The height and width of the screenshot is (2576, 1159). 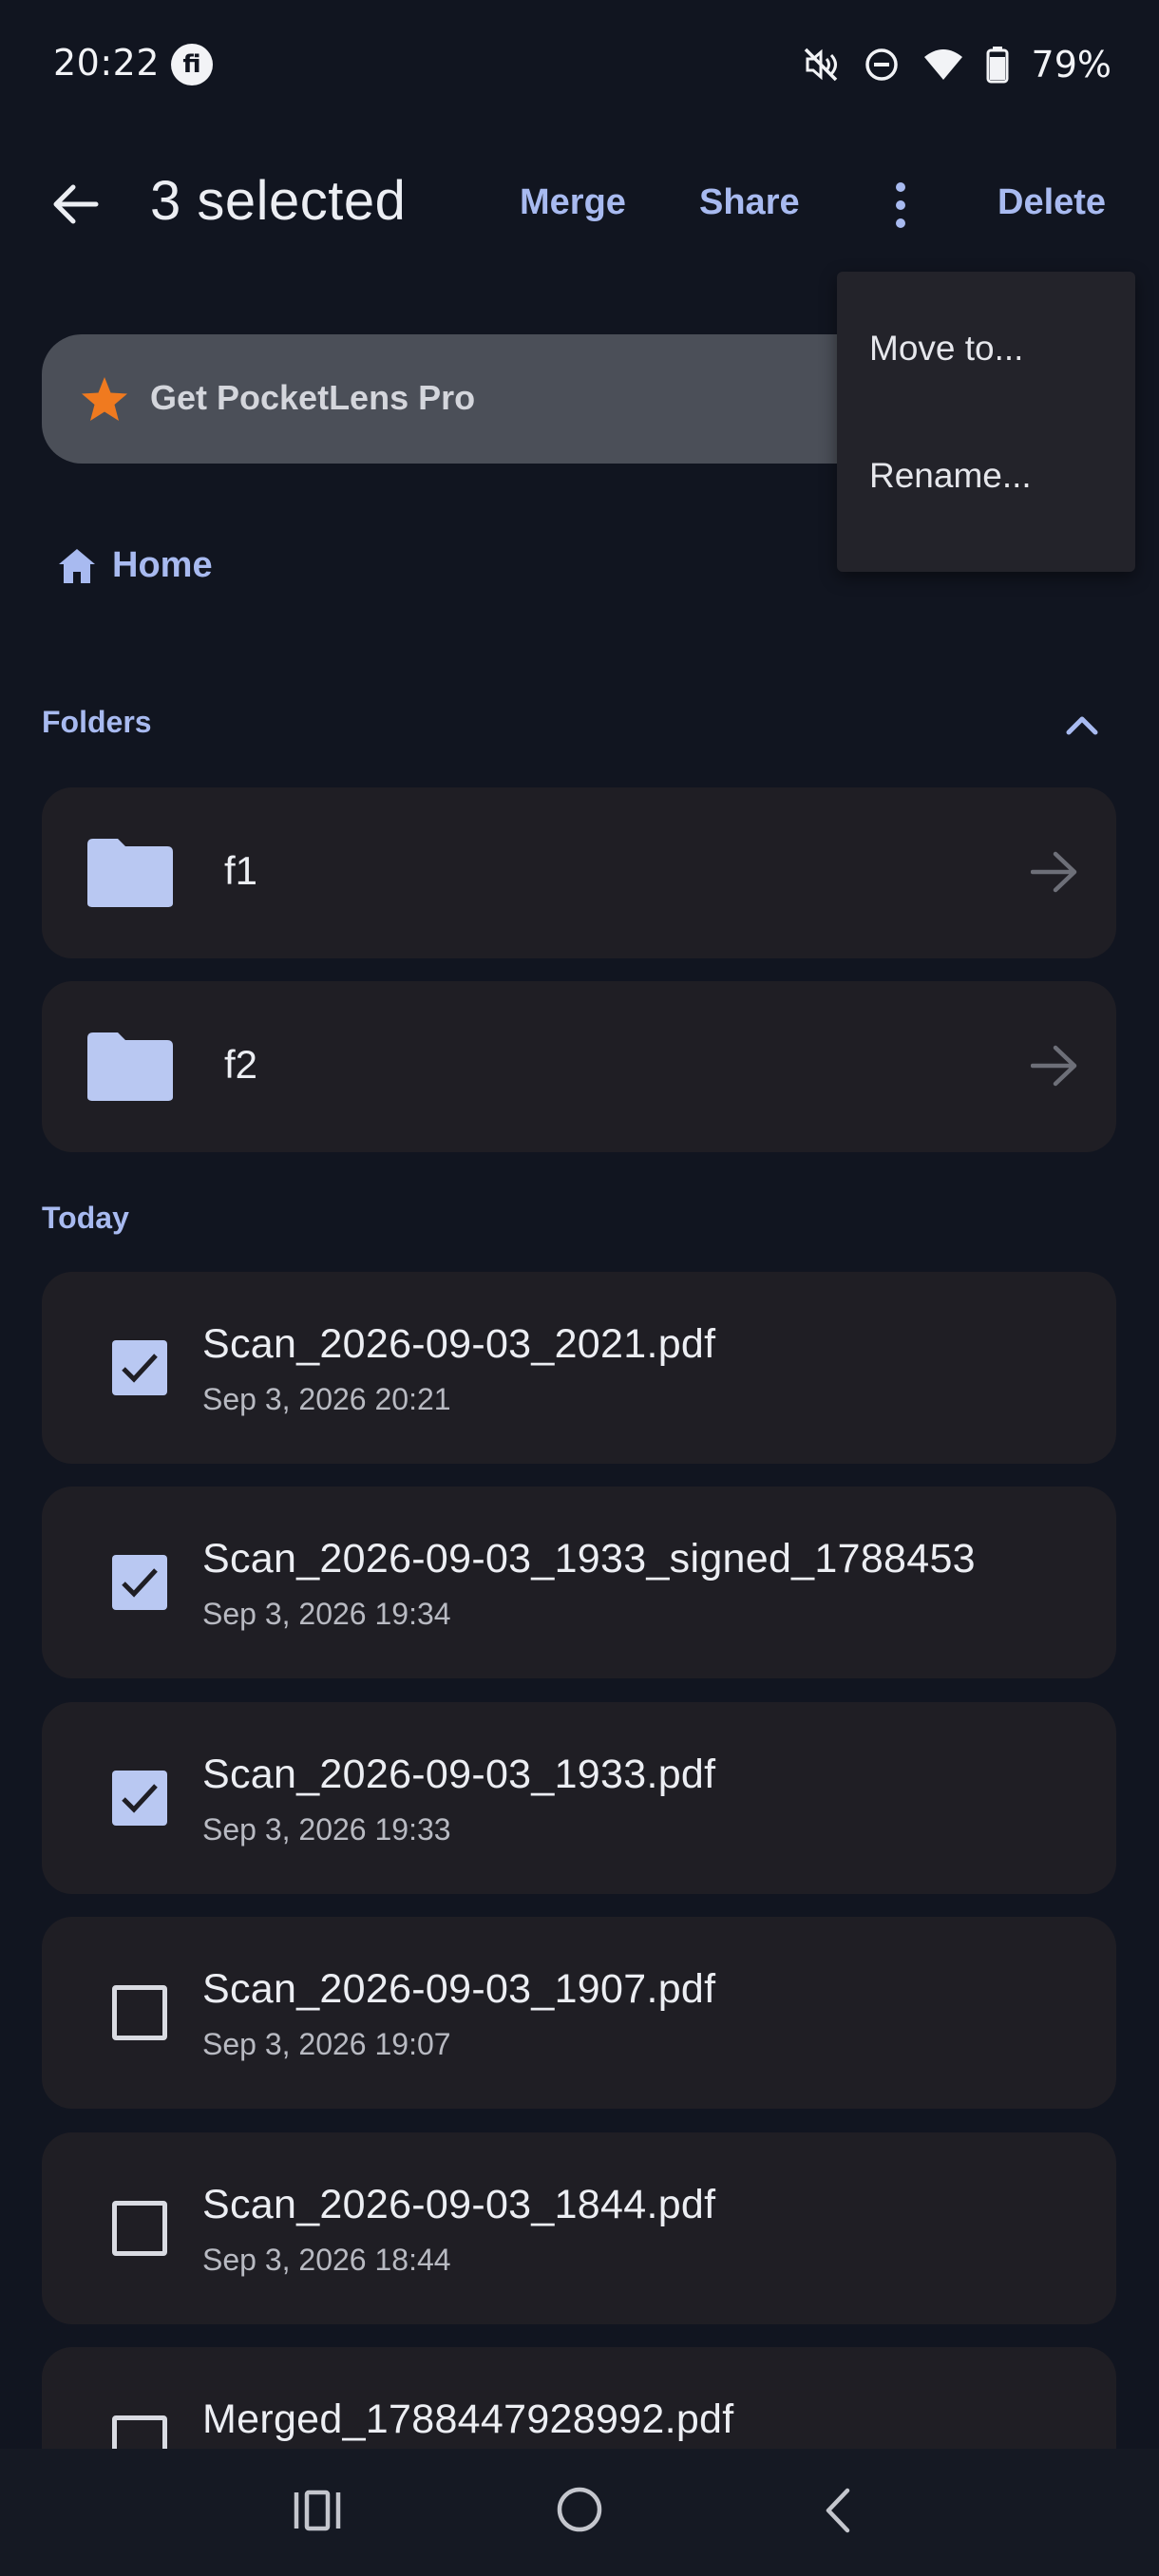 I want to click on status-icons: 79%, so click(x=957, y=64).